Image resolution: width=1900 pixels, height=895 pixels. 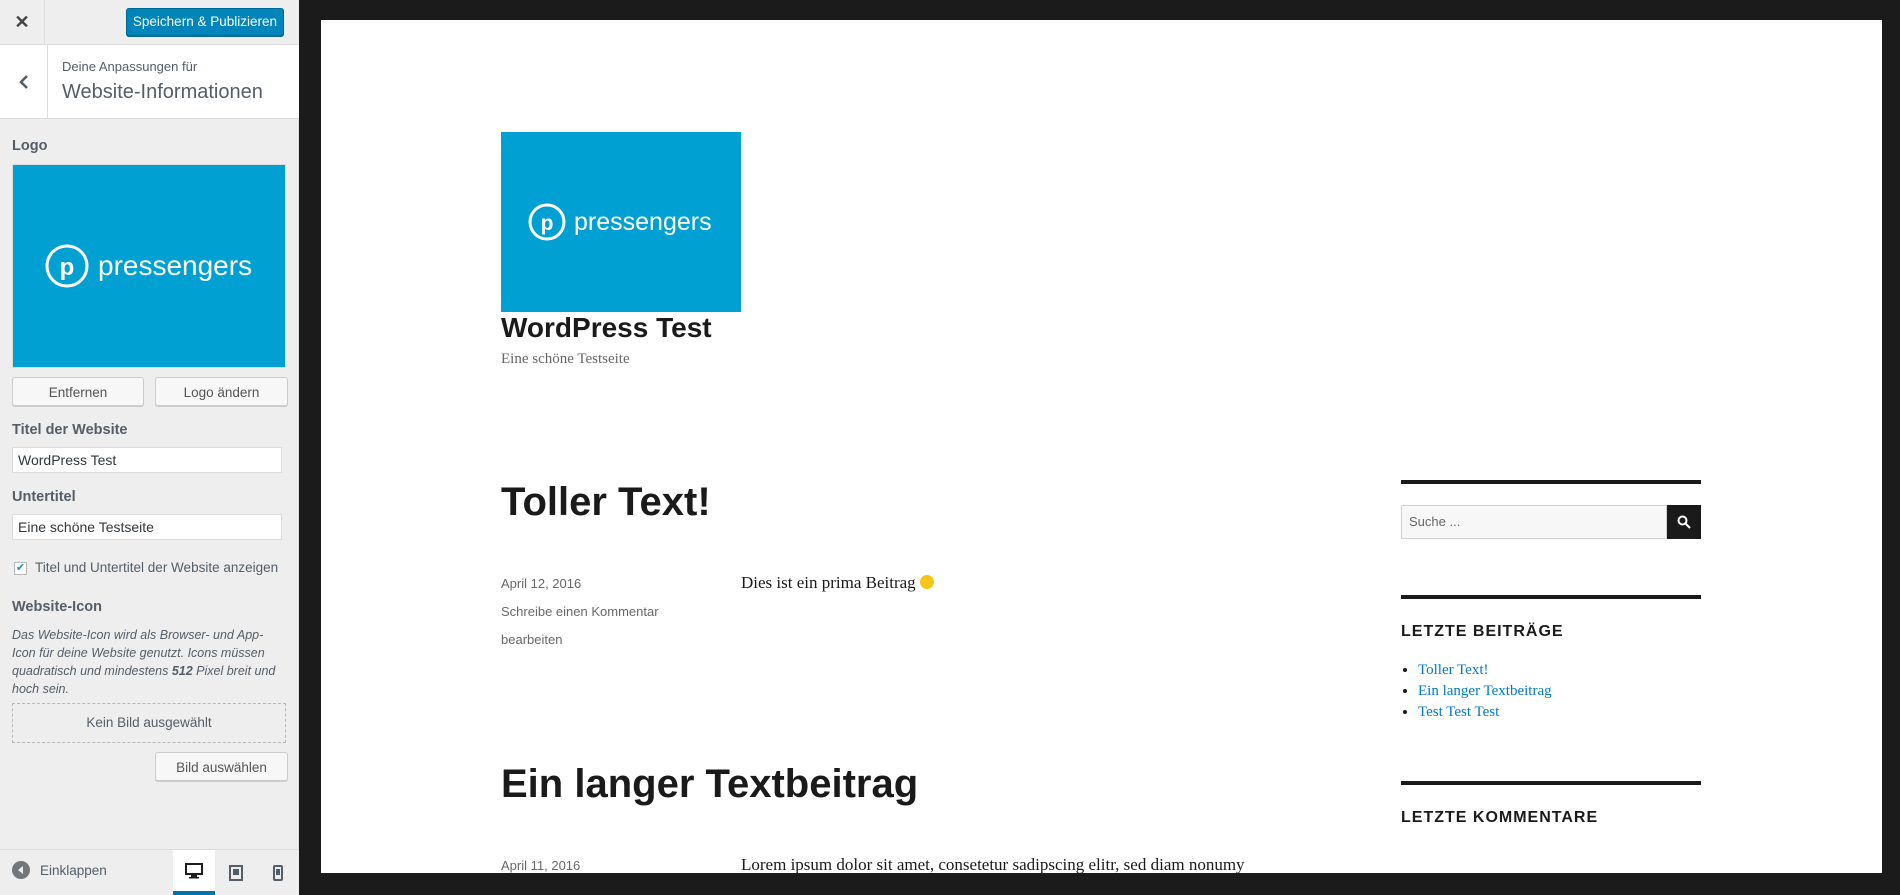 What do you see at coordinates (541, 583) in the screenshot?
I see `post-date: April 12, 2016` at bounding box center [541, 583].